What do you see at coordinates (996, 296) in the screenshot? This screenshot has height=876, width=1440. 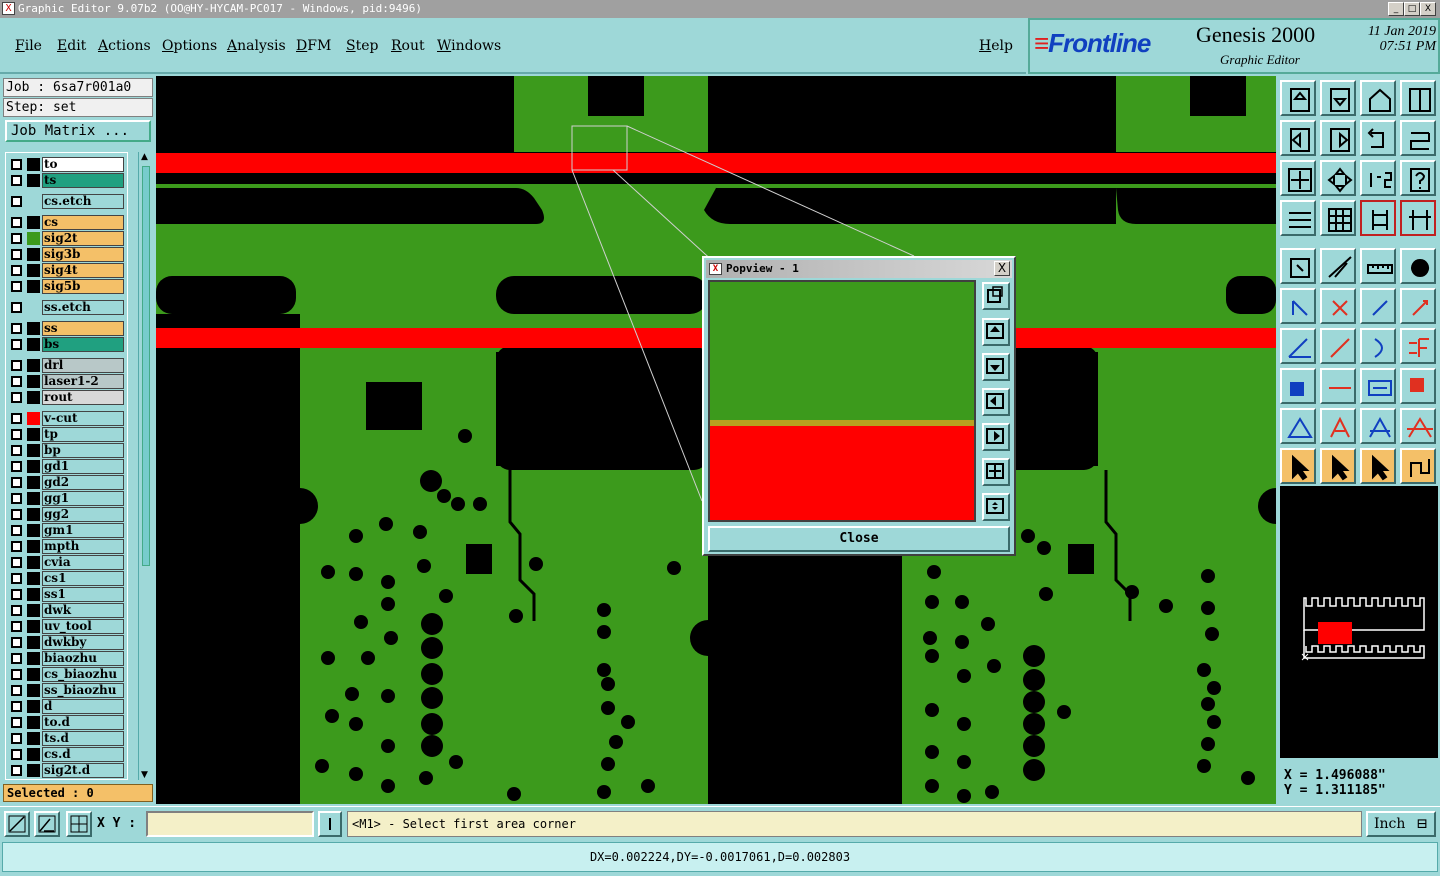 I see `popview-copy-button` at bounding box center [996, 296].